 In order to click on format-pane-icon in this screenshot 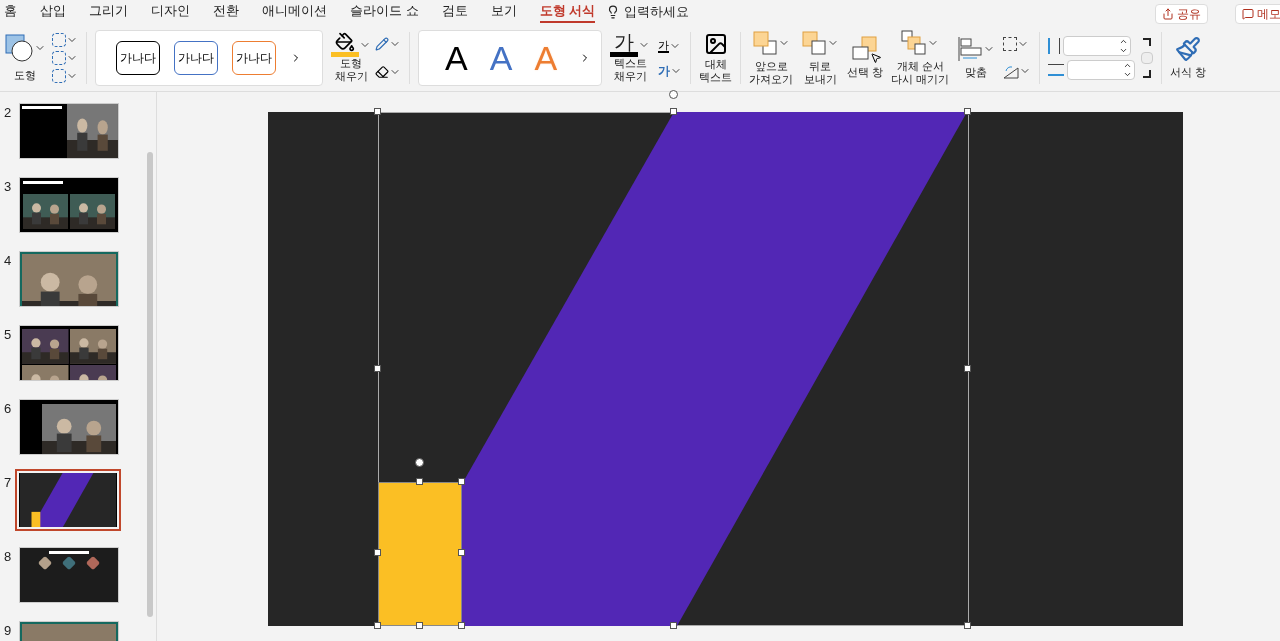, I will do `click(1188, 49)`.